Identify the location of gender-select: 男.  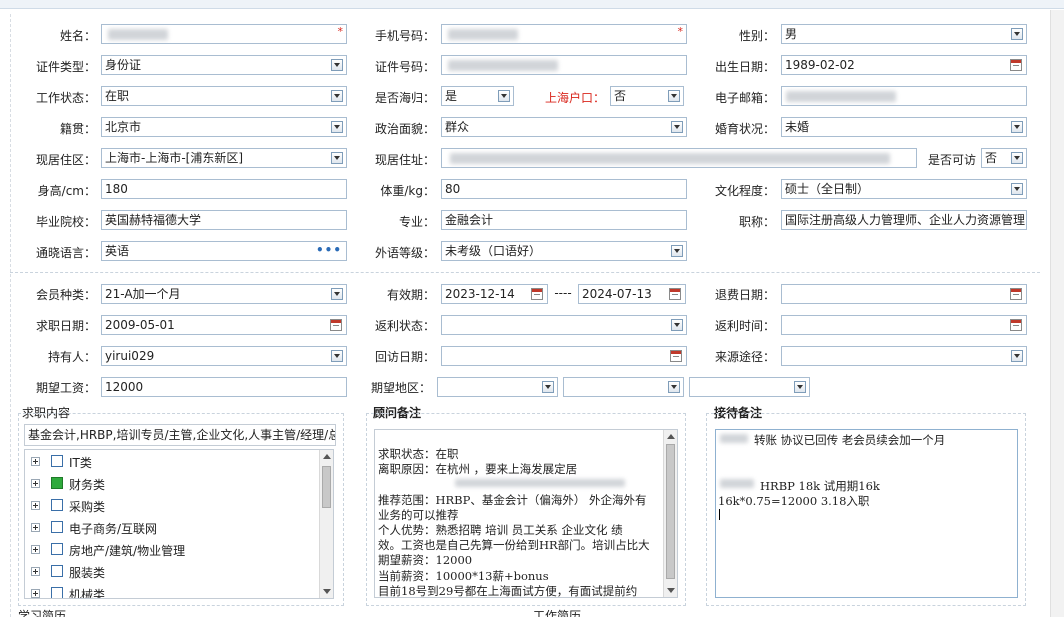
(904, 34).